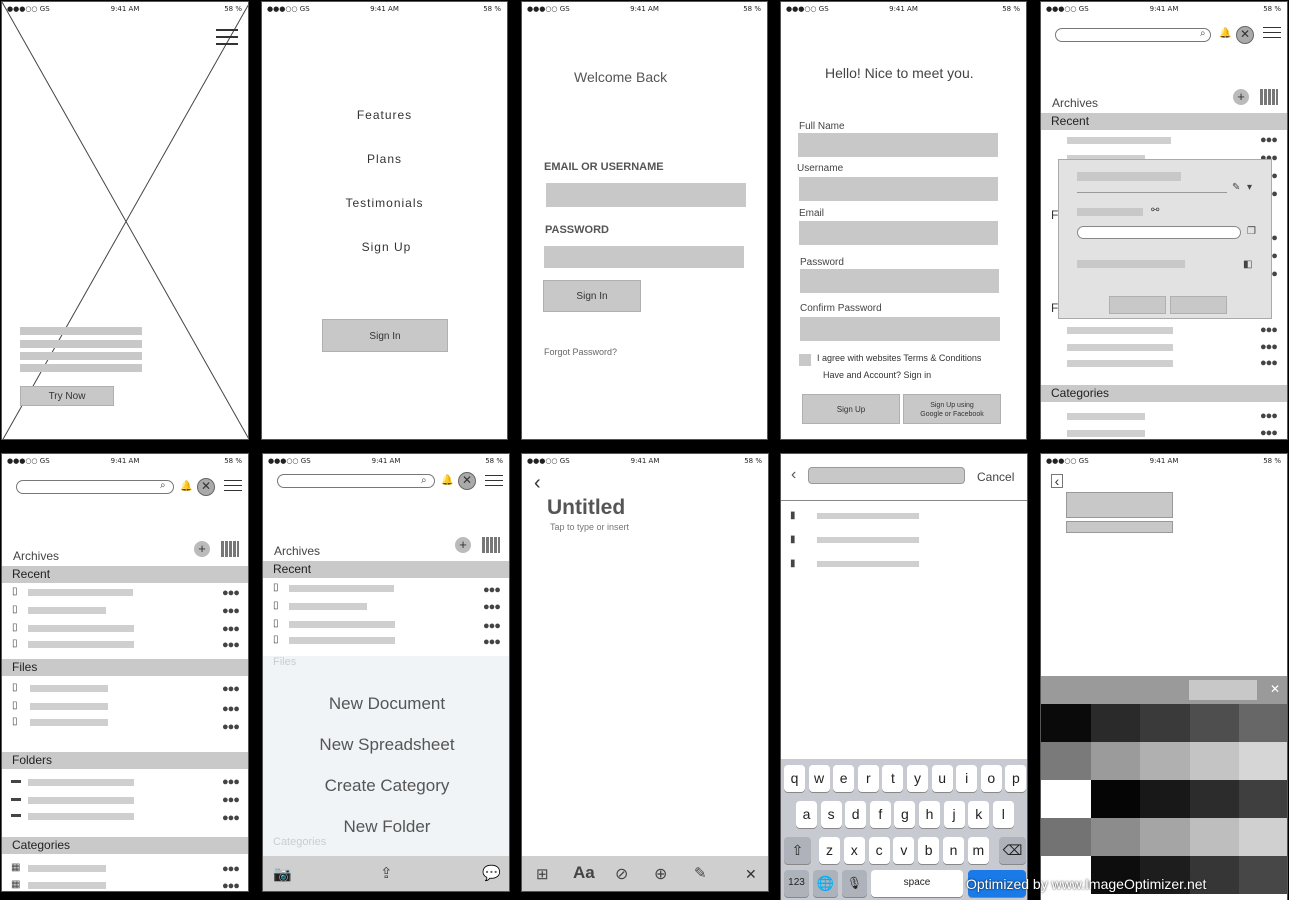 The height and width of the screenshot is (900, 1289). What do you see at coordinates (202, 549) in the screenshot?
I see `add-icon: +` at bounding box center [202, 549].